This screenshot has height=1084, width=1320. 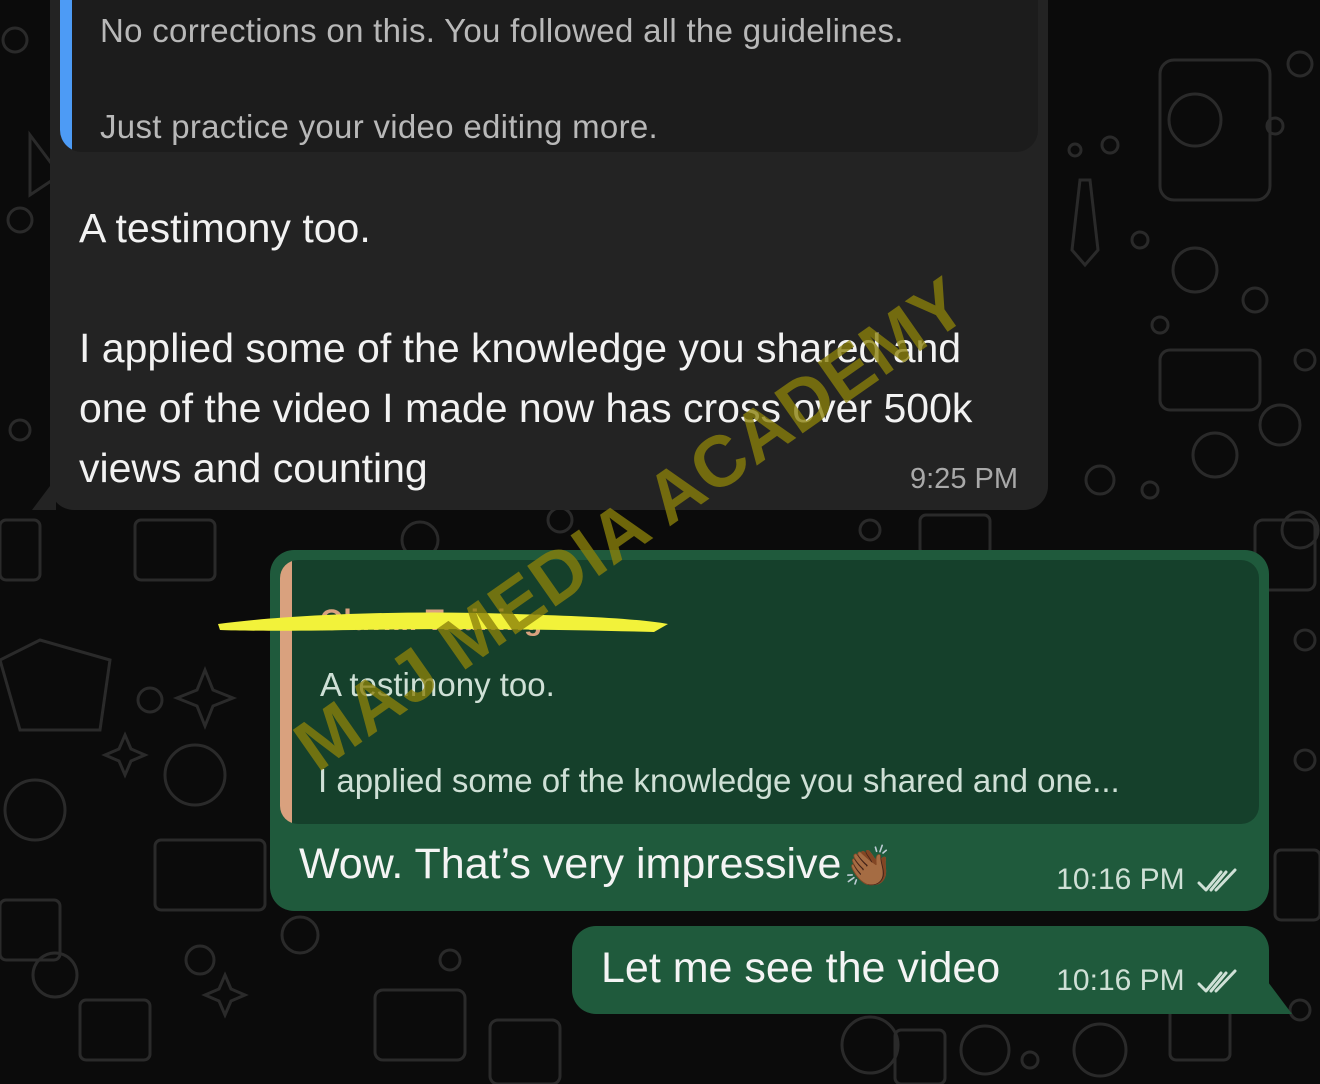 What do you see at coordinates (570, 864) in the screenshot?
I see `message-body: Wow. That’s very impressive` at bounding box center [570, 864].